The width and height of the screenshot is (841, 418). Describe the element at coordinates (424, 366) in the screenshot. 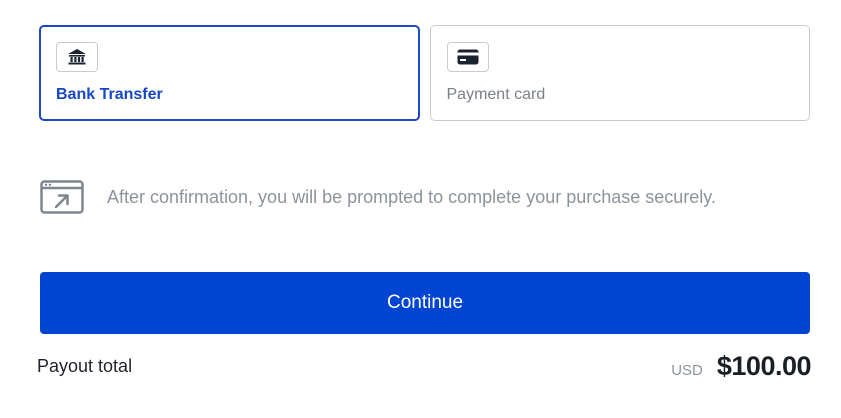

I see `payout-total-row: Payout total USD $100.00` at that location.